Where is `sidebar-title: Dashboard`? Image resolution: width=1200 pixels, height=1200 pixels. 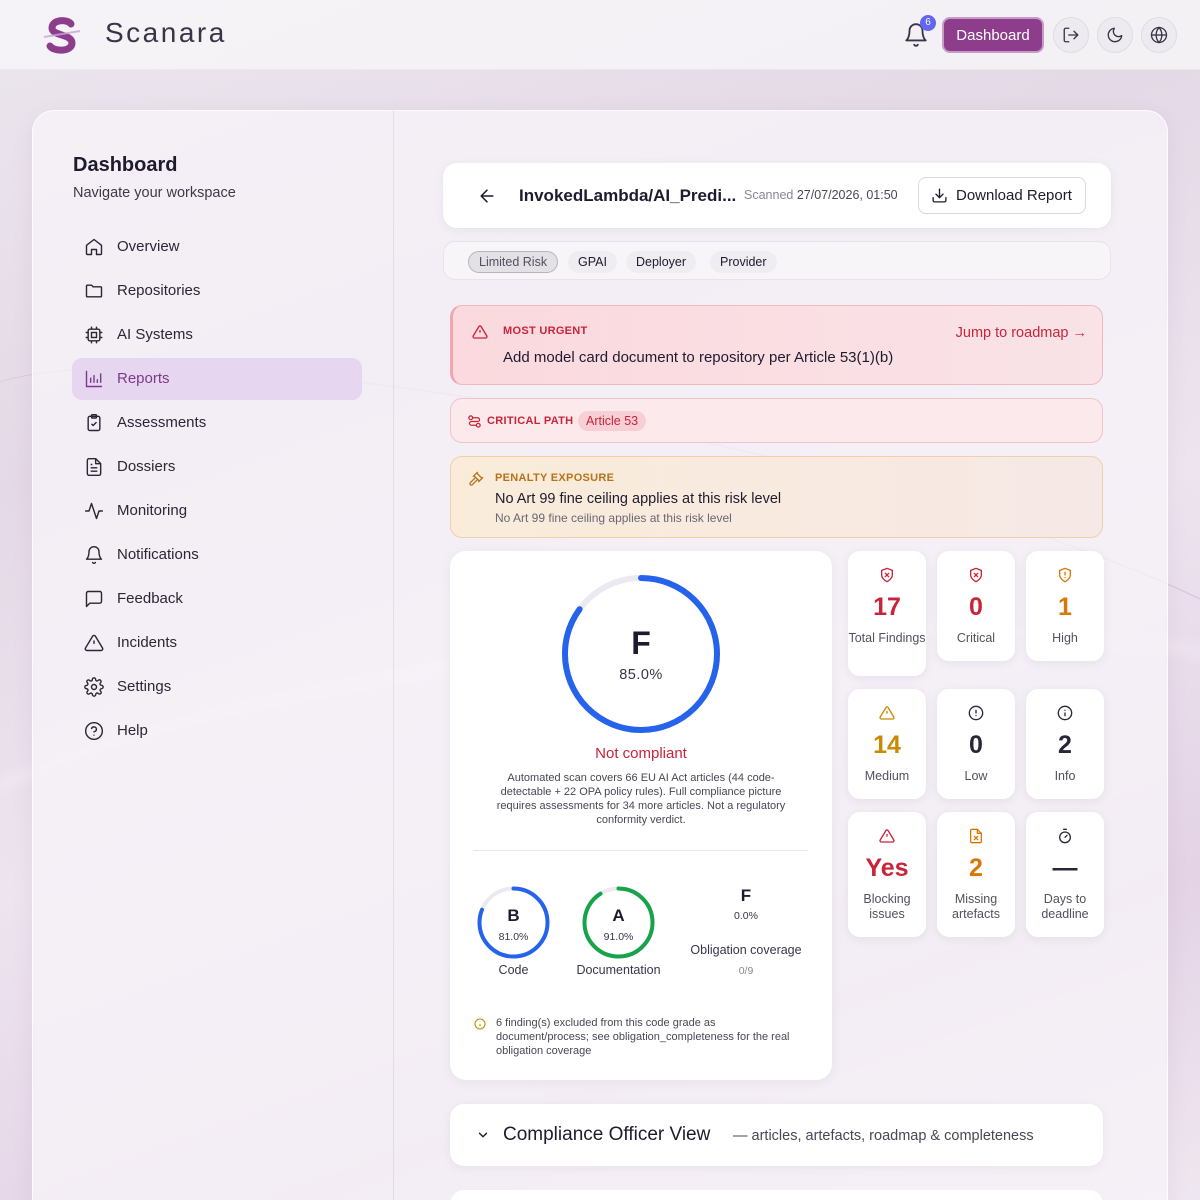
sidebar-title: Dashboard is located at coordinates (125, 165).